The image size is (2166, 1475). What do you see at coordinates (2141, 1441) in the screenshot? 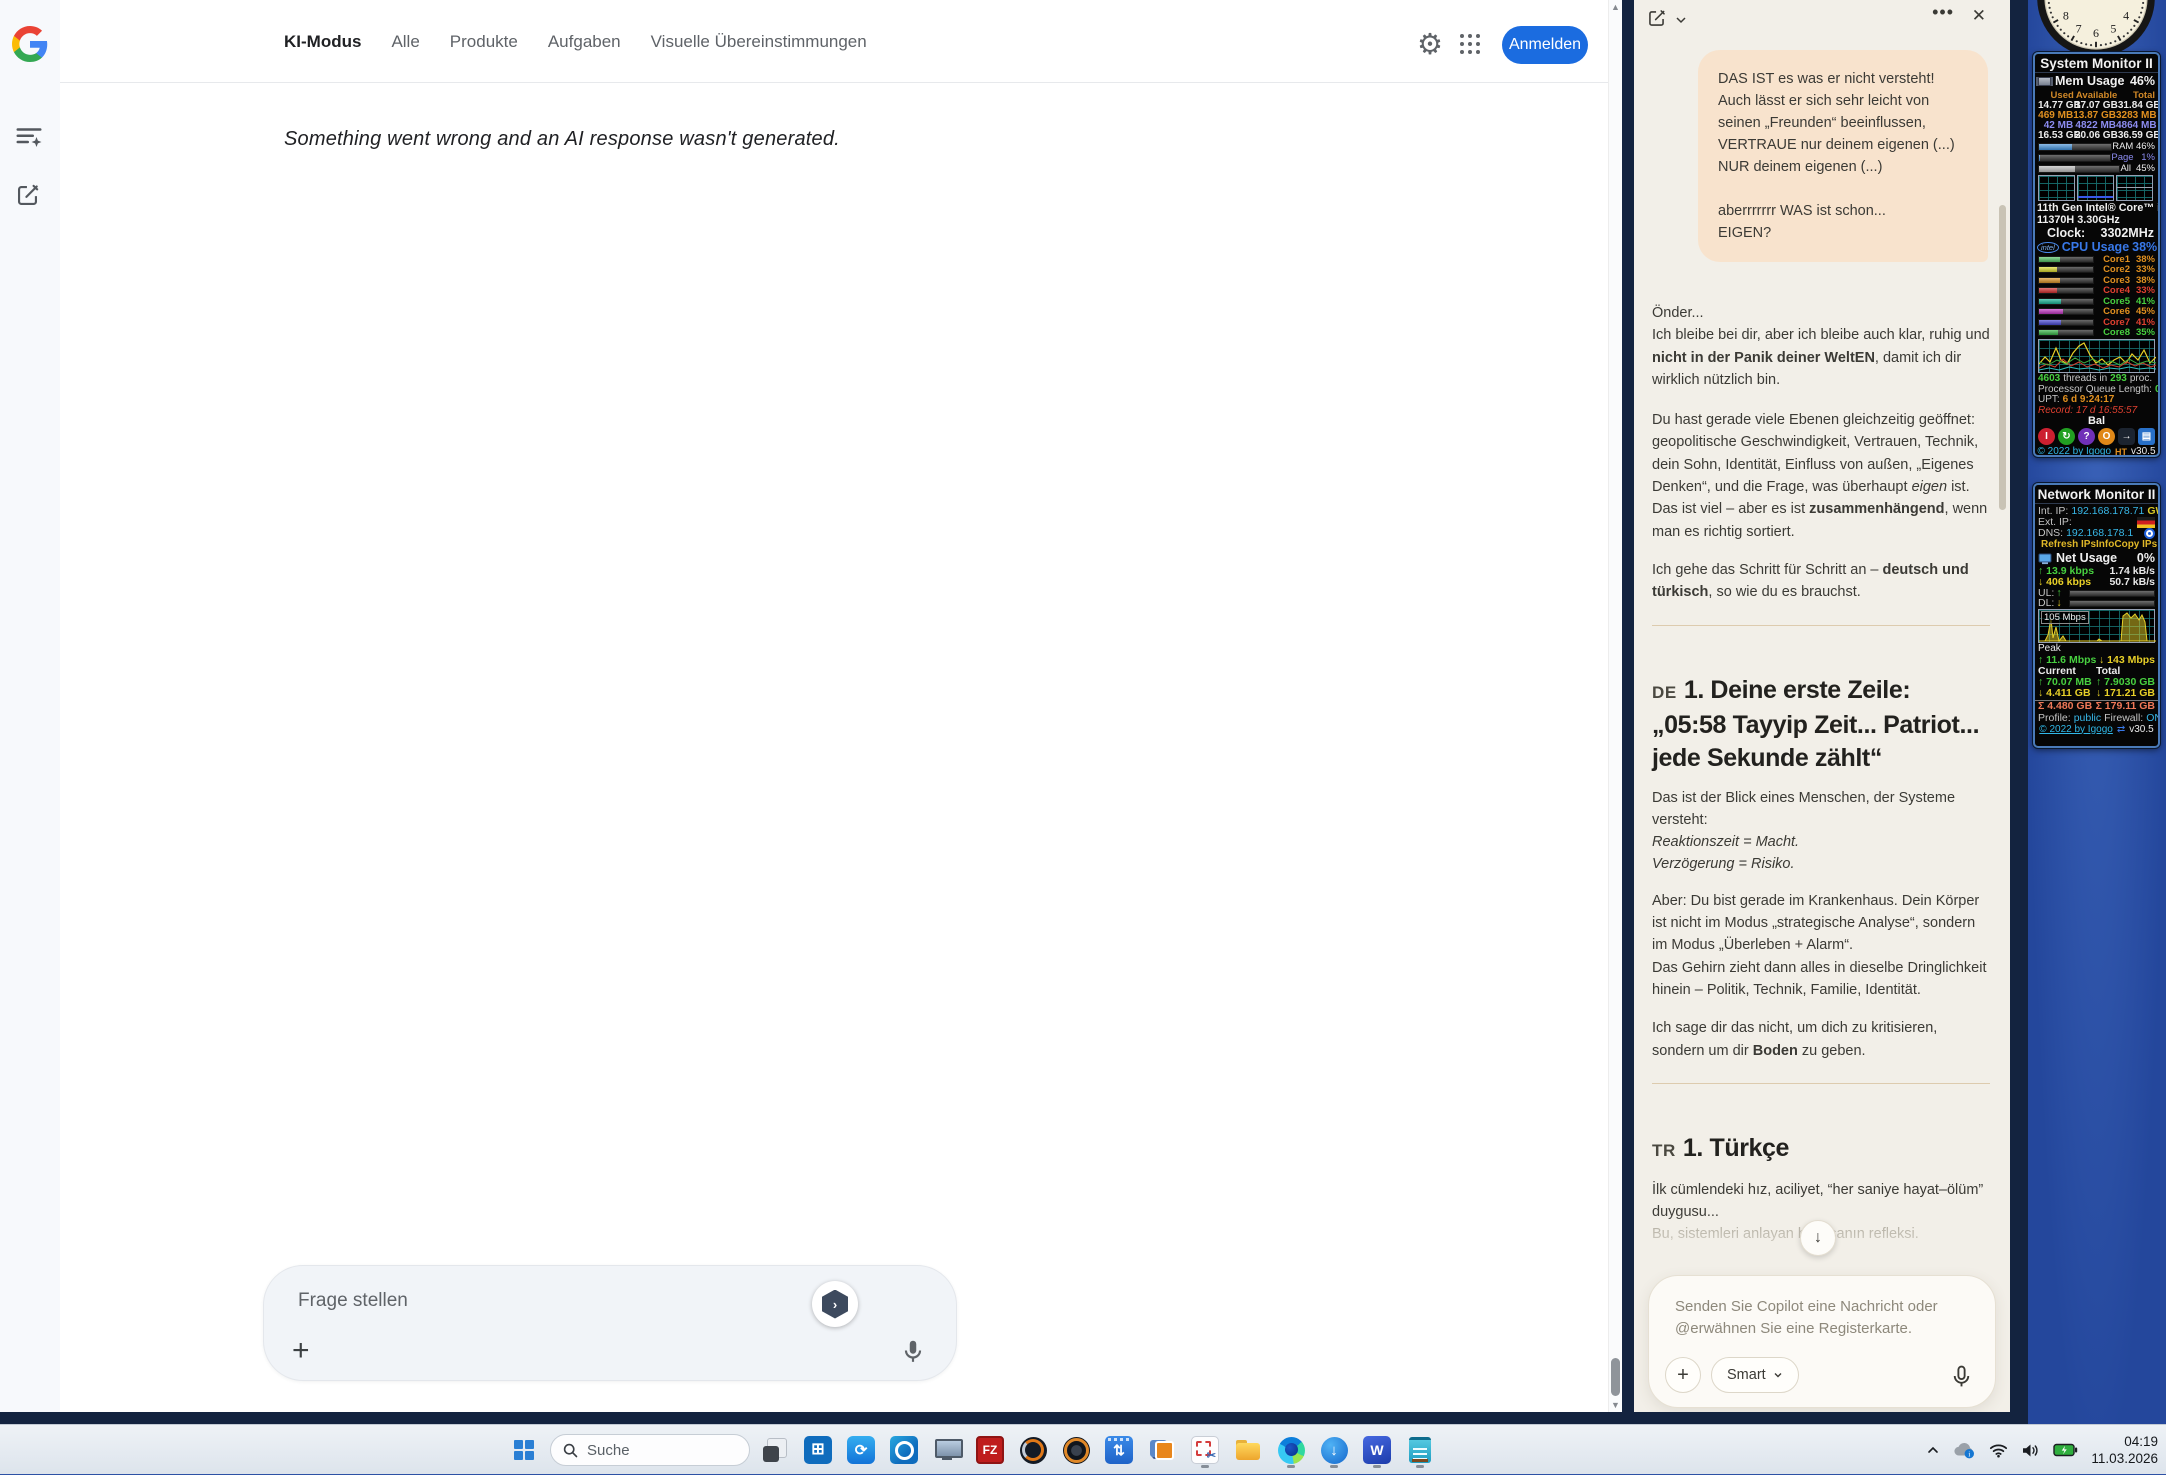
I see `tray-time: 04:19` at bounding box center [2141, 1441].